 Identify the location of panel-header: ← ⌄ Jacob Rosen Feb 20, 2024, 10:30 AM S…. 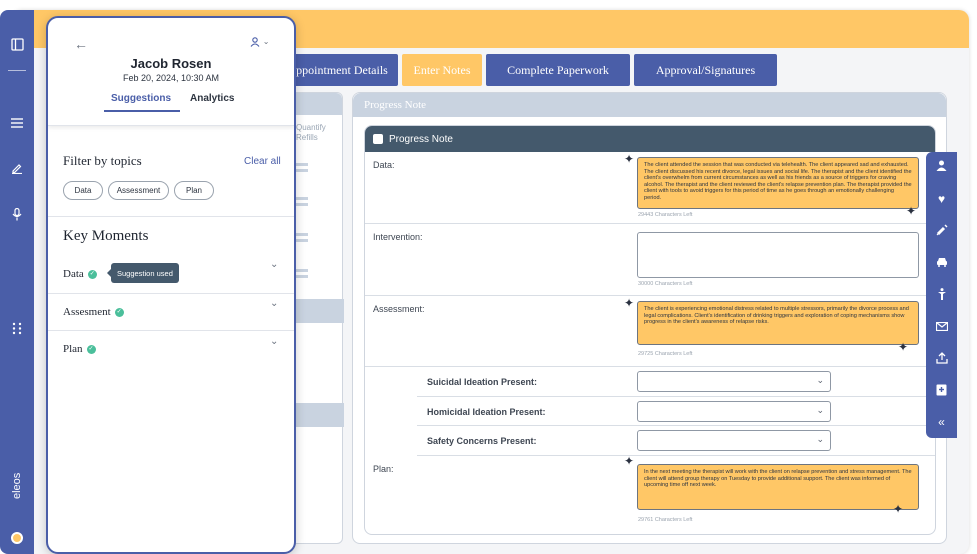
(171, 72).